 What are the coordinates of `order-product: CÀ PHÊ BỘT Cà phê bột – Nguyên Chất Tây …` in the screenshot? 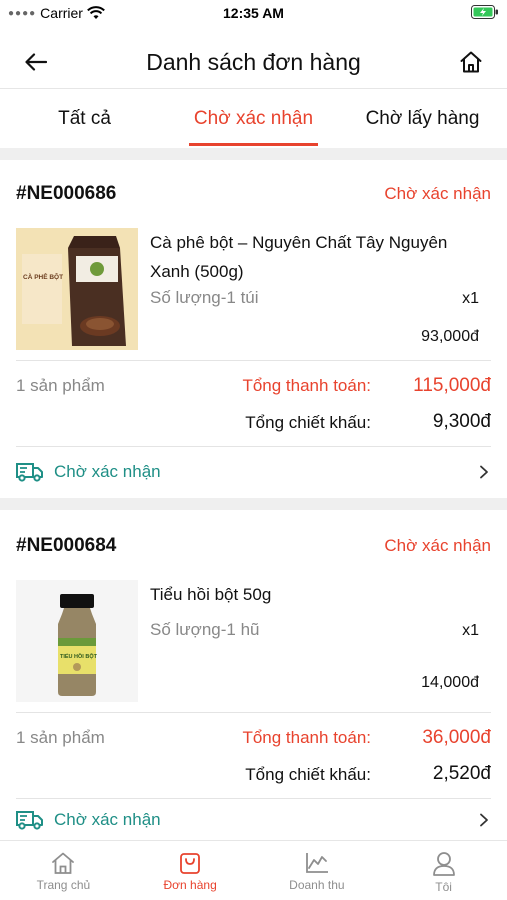 It's located at (253, 289).